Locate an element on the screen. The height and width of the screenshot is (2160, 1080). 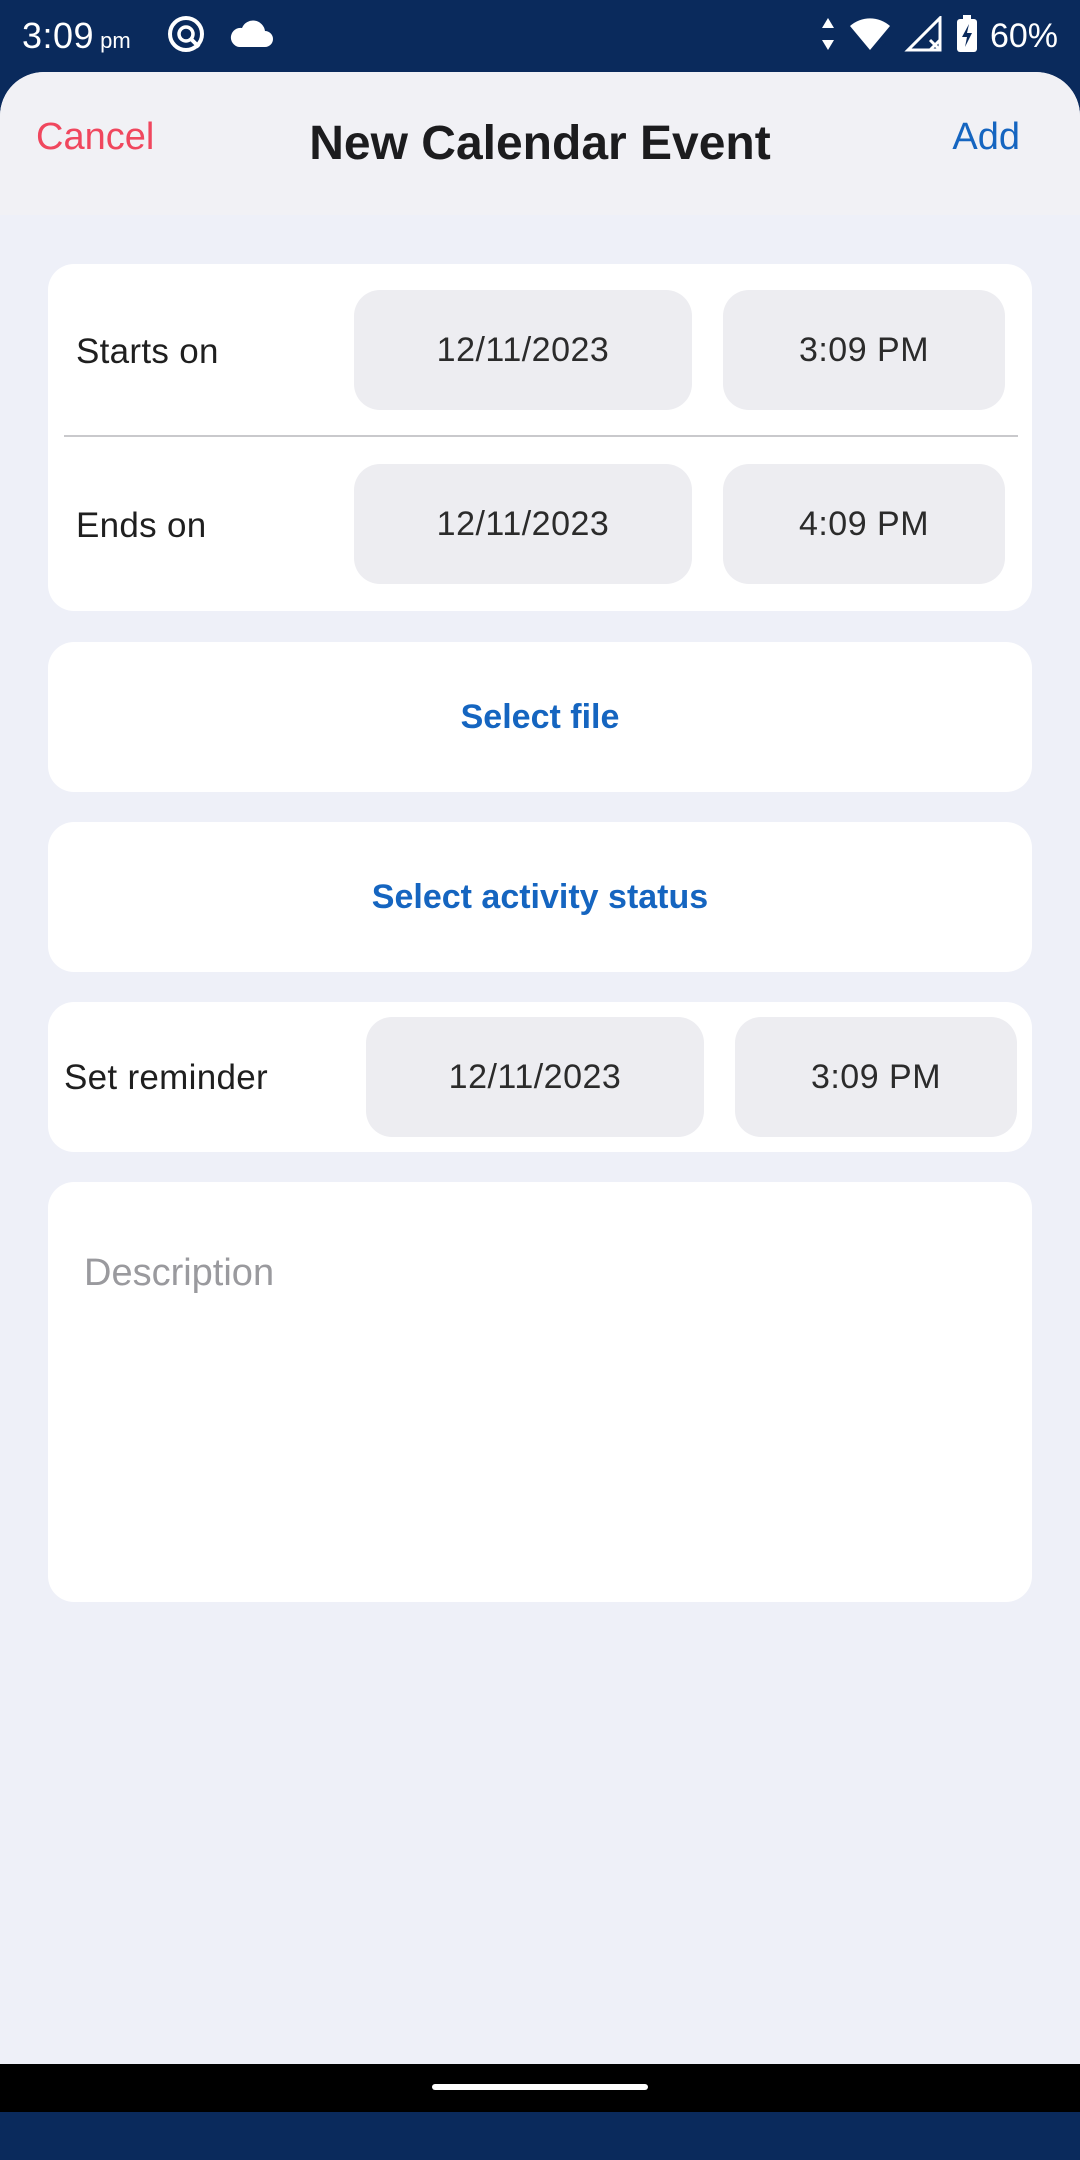
reminder-label: Set reminder is located at coordinates (166, 1077).